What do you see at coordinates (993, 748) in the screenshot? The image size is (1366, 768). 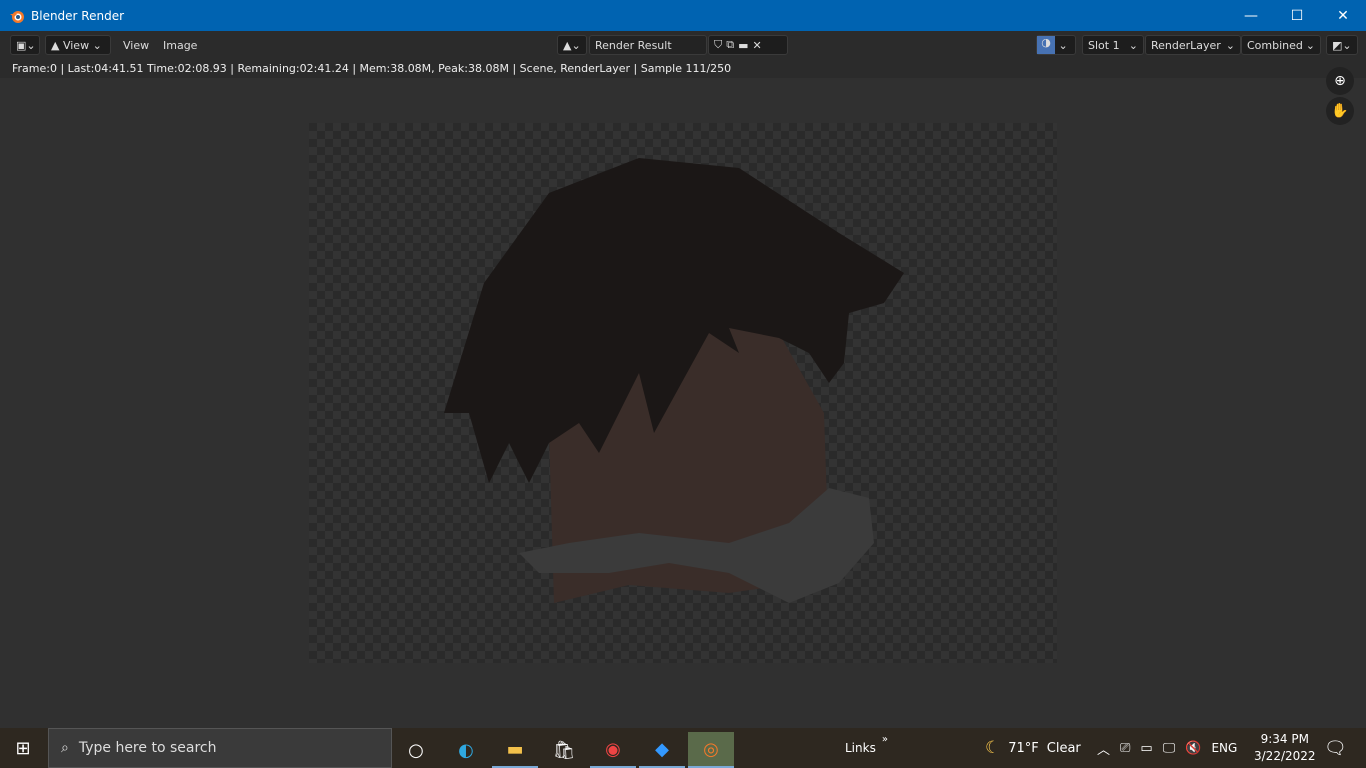 I see `moon-icon: ☾` at bounding box center [993, 748].